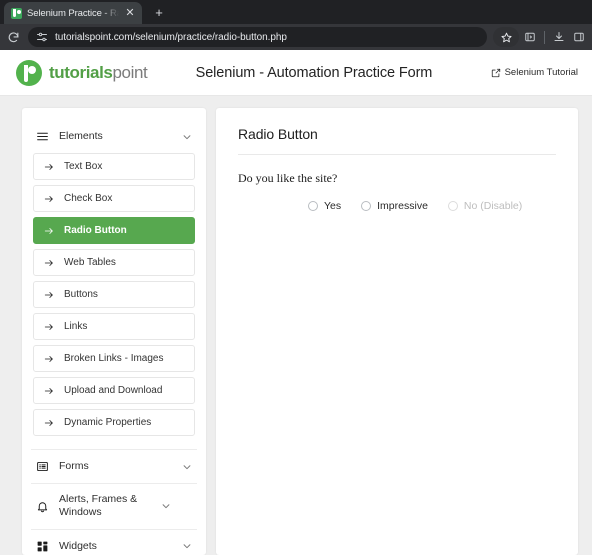  I want to click on sidebar-item-label: Web Tables, so click(90, 262).